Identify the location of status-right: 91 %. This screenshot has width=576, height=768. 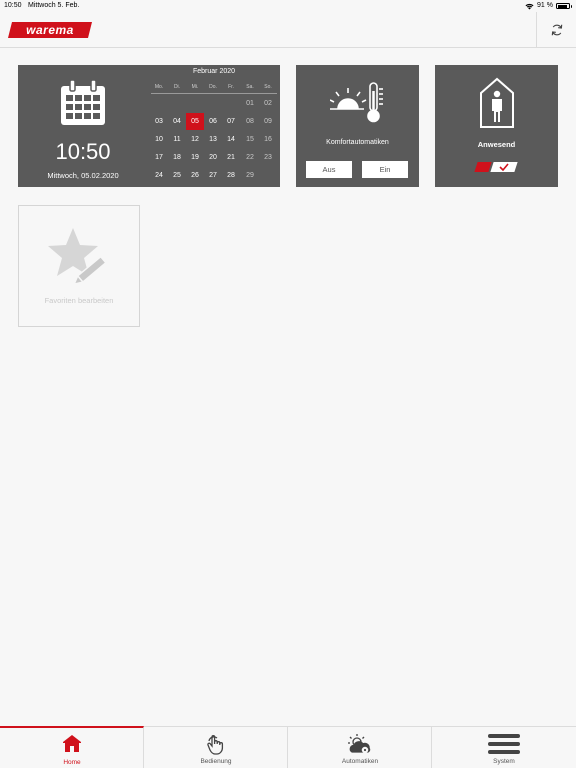
(548, 6).